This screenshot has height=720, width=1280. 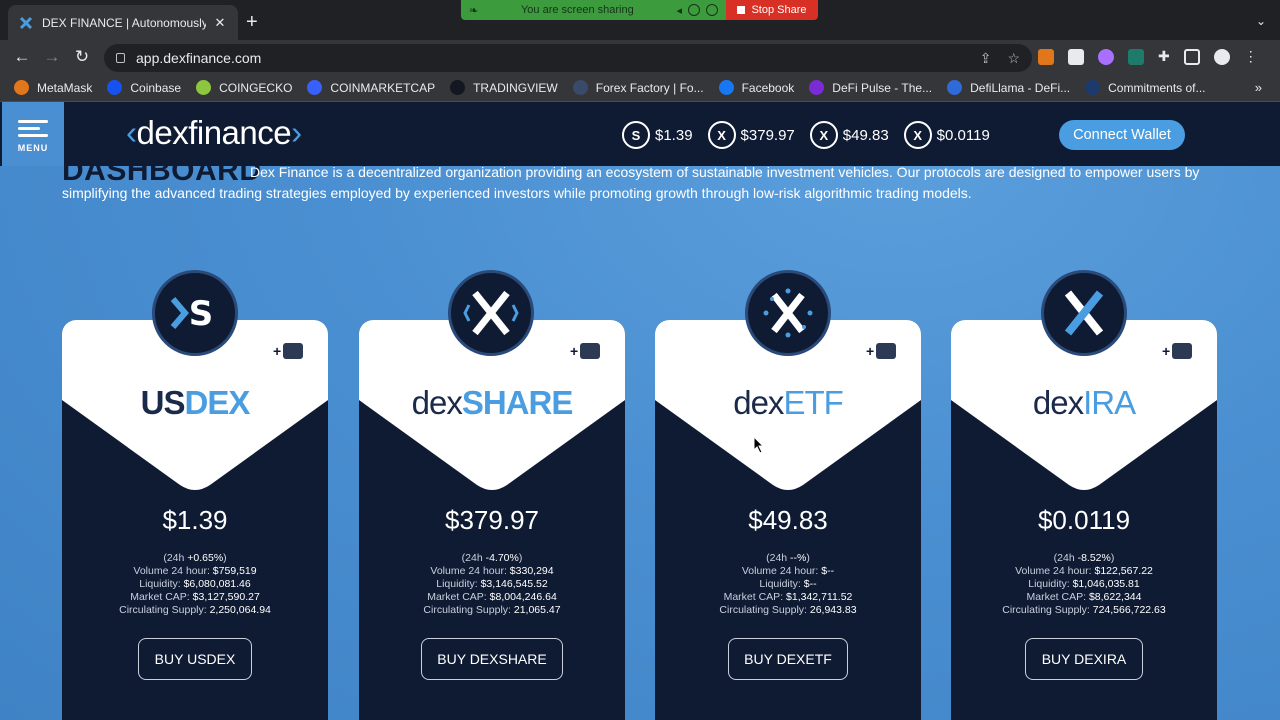 I want to click on tab-search-icon: ⌄, so click(x=1261, y=21).